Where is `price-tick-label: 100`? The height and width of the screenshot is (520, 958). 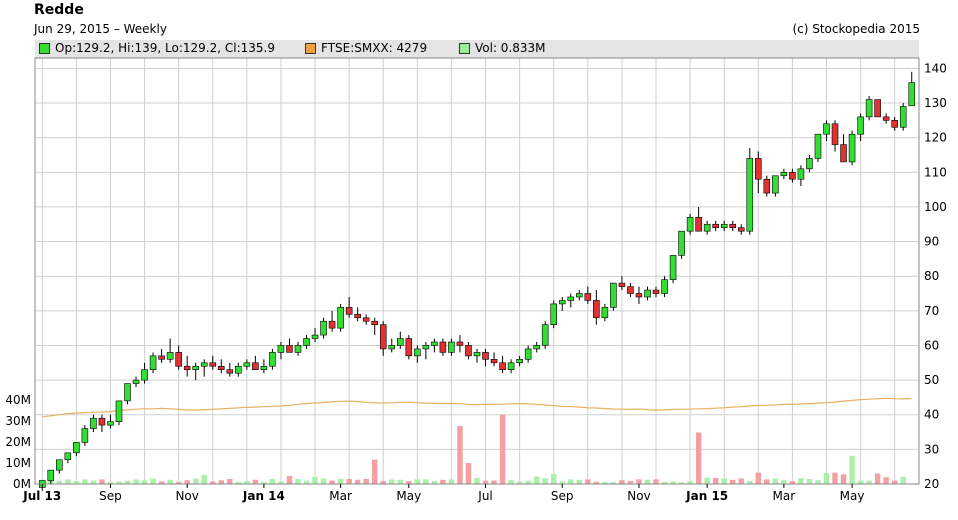 price-tick-label: 100 is located at coordinates (935, 207).